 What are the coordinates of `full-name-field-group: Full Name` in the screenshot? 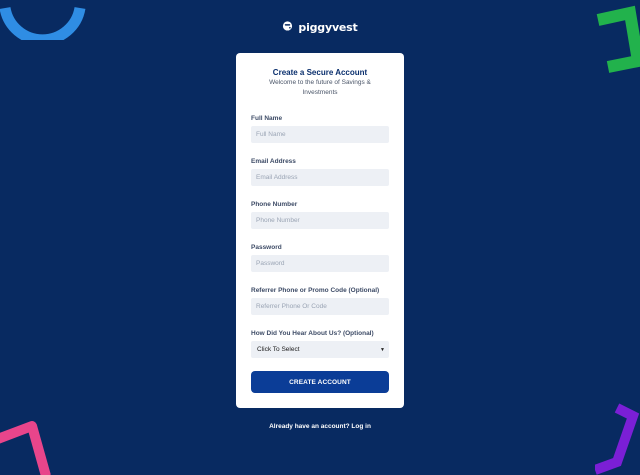 It's located at (320, 129).